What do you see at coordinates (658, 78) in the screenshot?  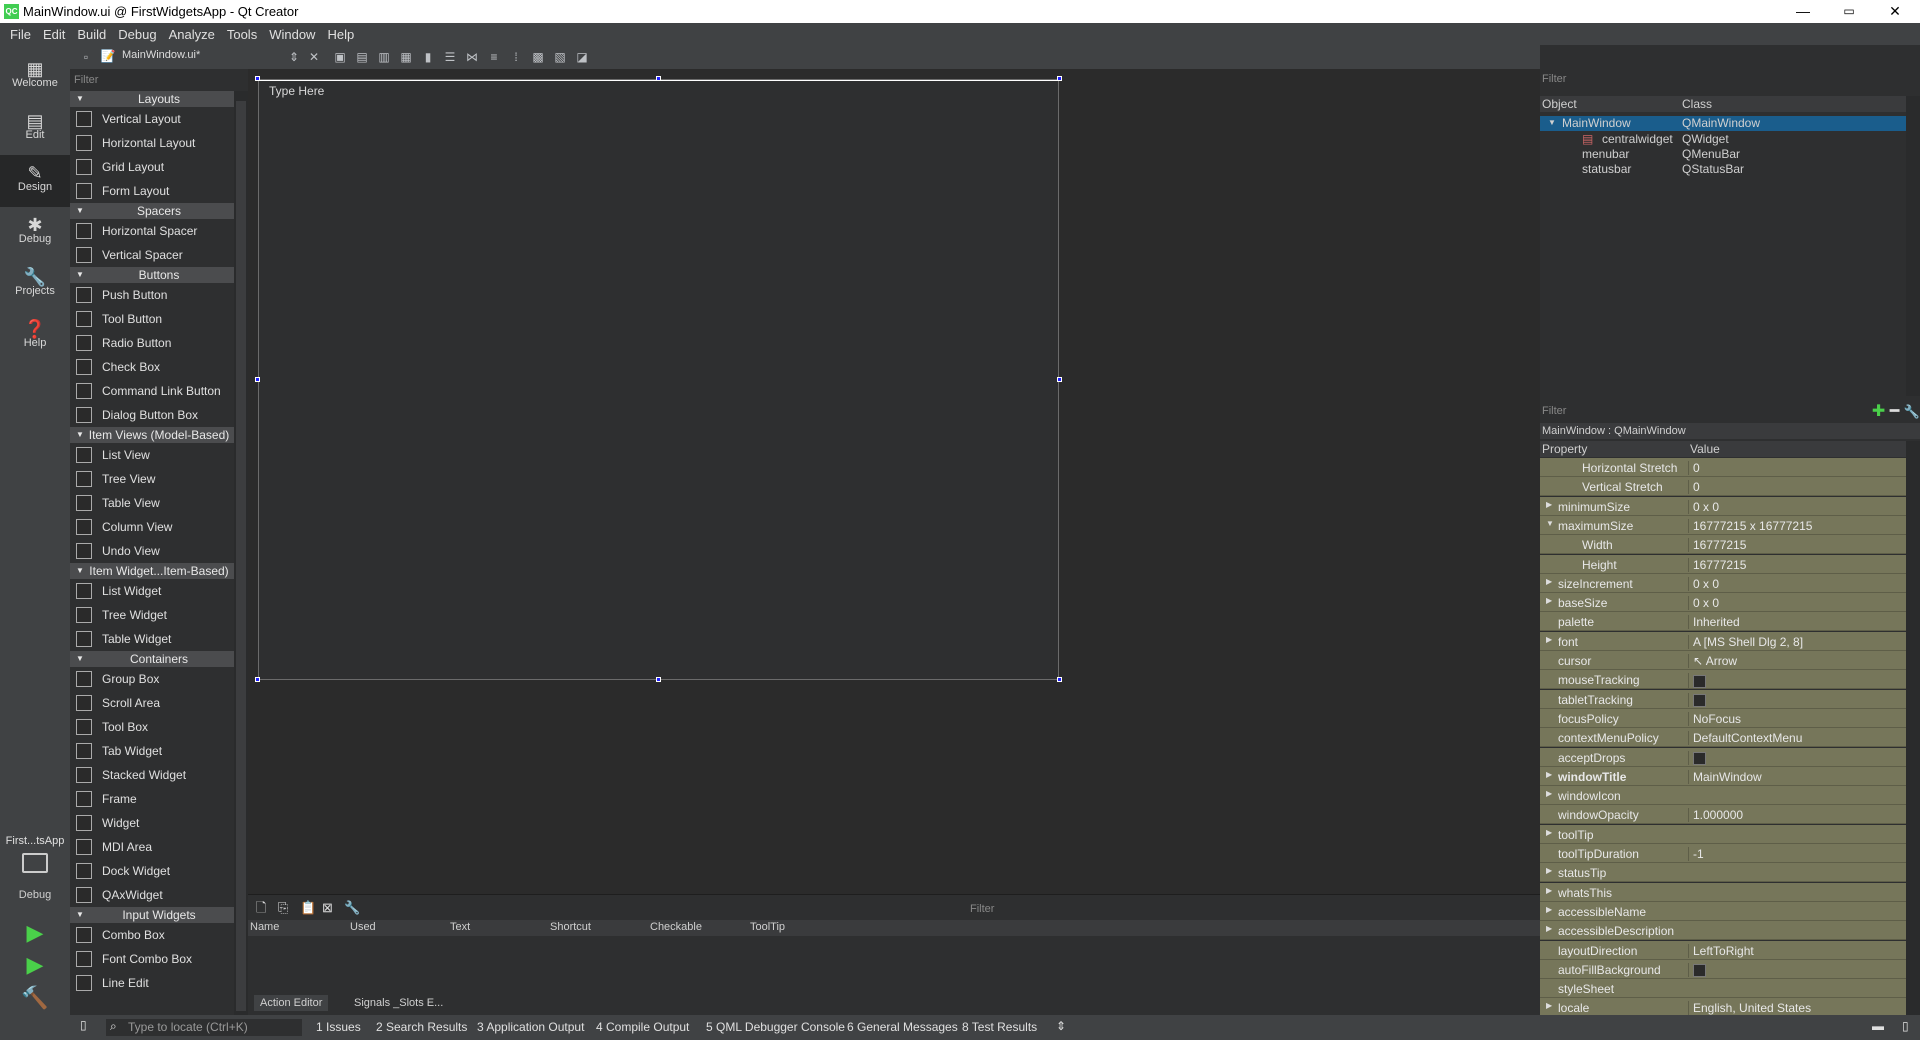 I see `resize-handle-top` at bounding box center [658, 78].